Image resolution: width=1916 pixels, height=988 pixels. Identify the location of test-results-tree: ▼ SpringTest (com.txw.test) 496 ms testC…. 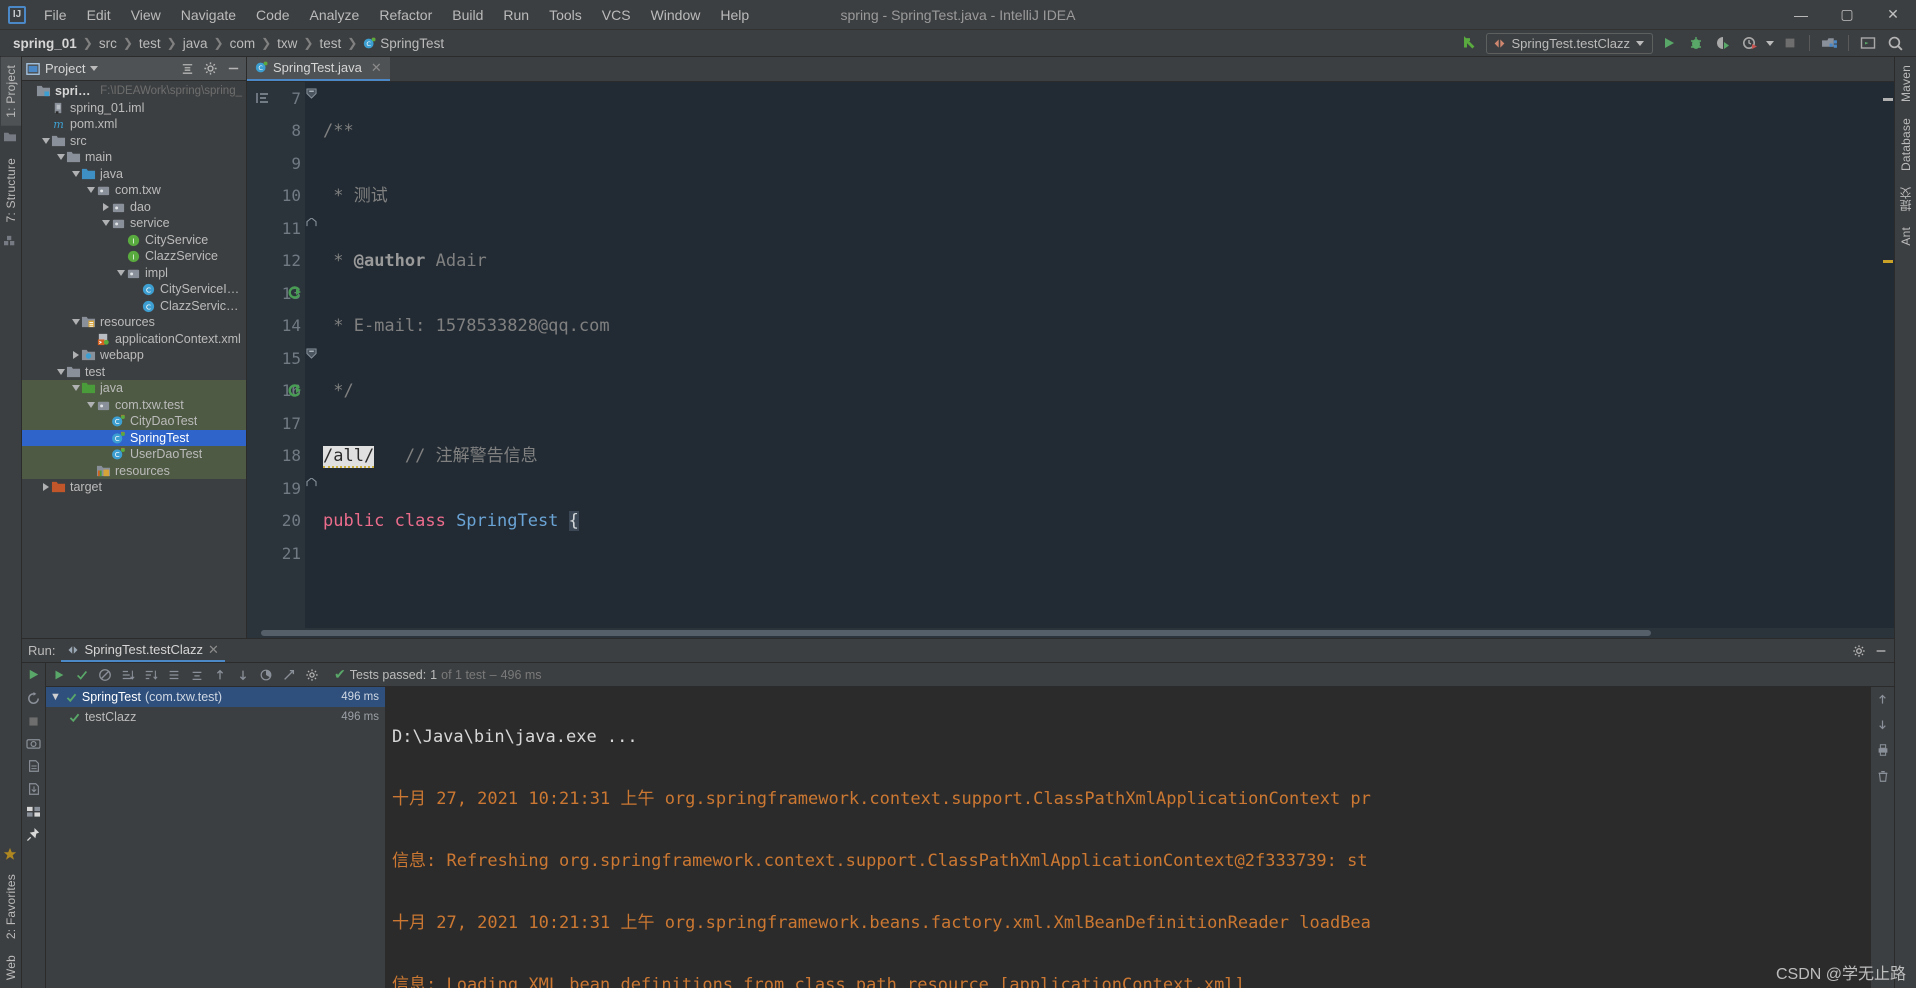
(216, 837).